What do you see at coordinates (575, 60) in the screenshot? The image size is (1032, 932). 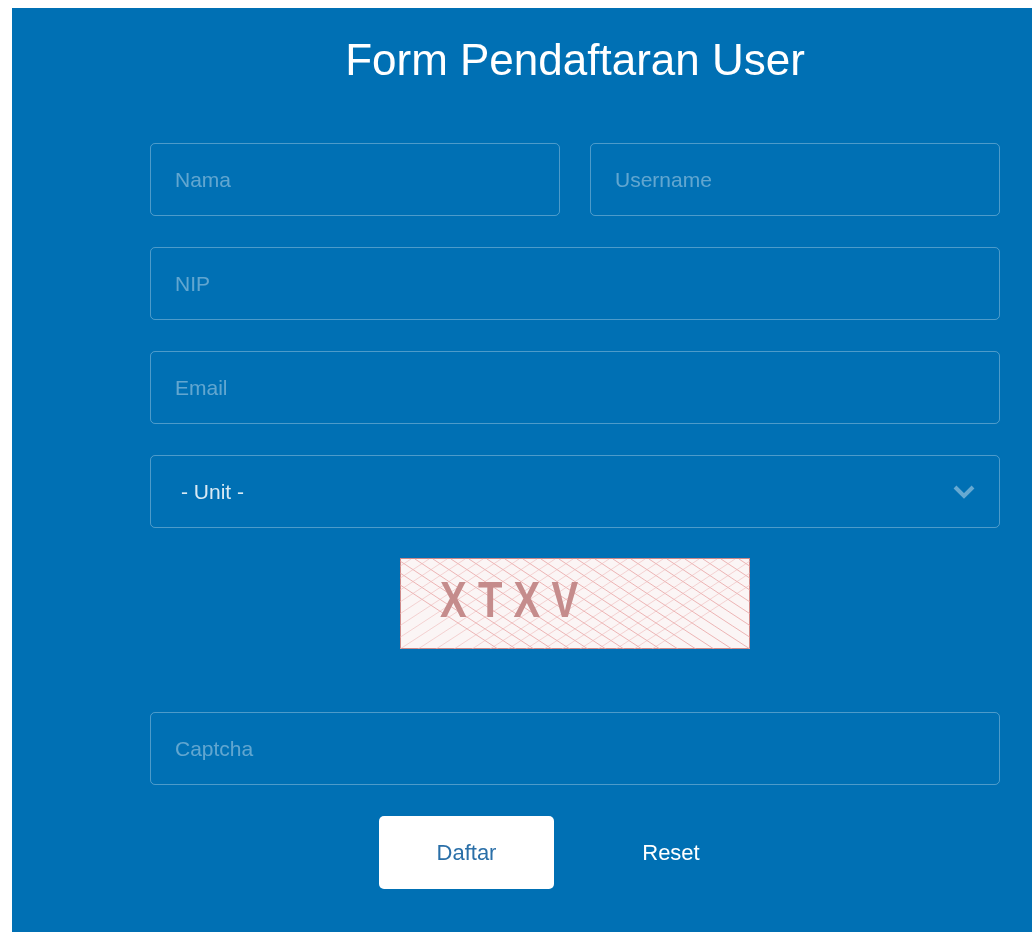 I see `form-title: Form Pendaftaran User` at bounding box center [575, 60].